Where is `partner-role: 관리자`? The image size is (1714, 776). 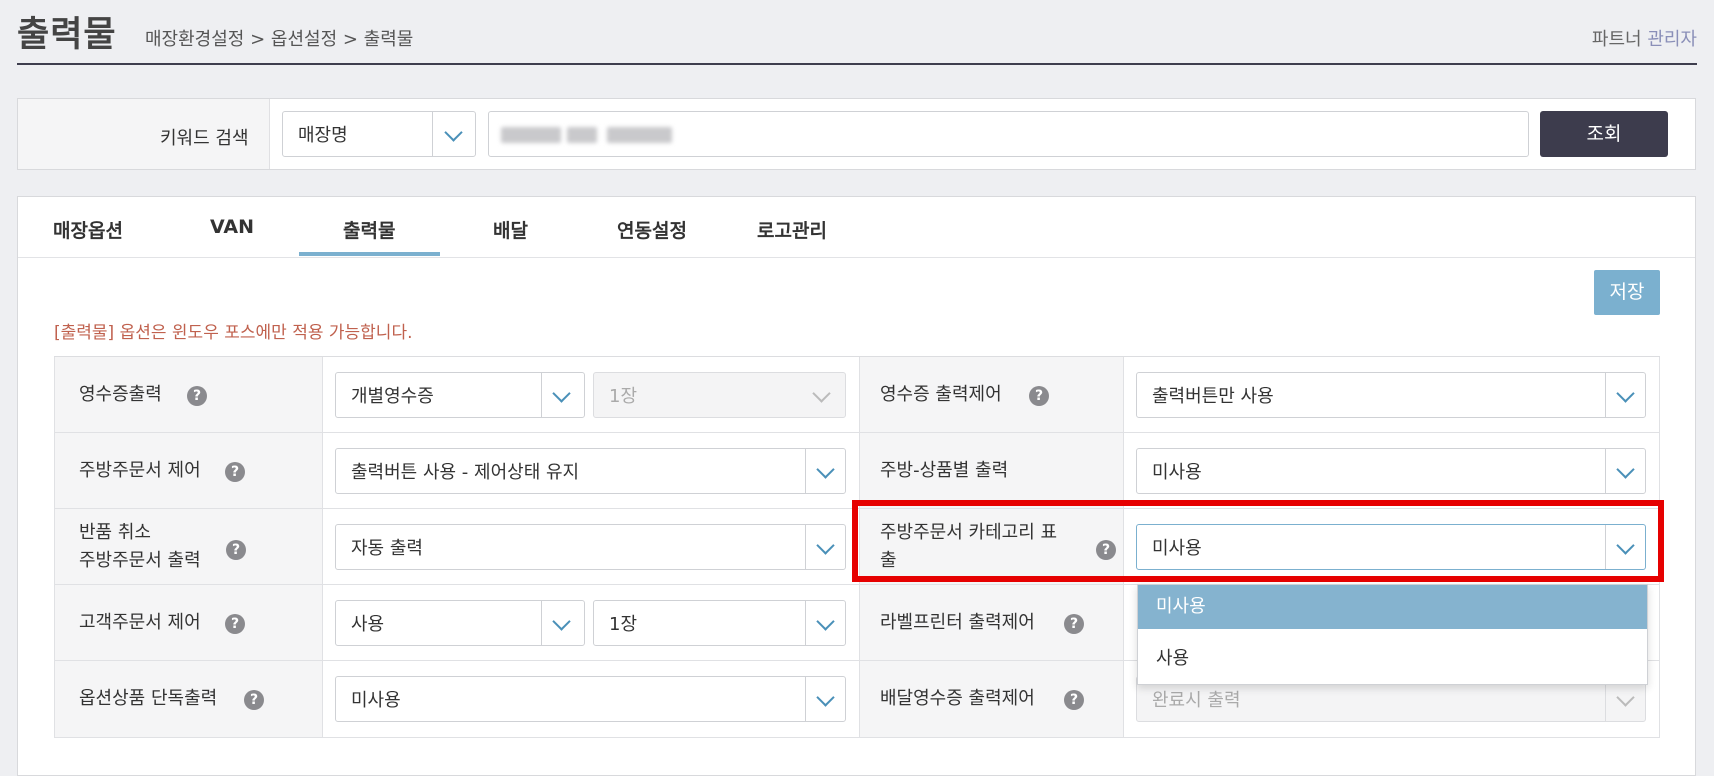 partner-role: 관리자 is located at coordinates (1672, 39).